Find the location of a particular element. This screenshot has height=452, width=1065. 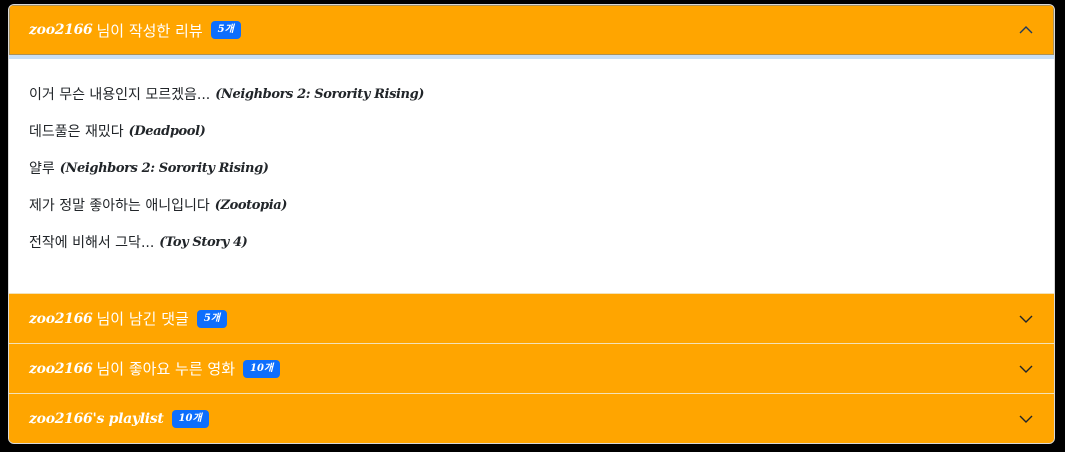

review-item: 제가 정말 좋아하는 애니입니다 (Zootopia) is located at coordinates (541, 214).